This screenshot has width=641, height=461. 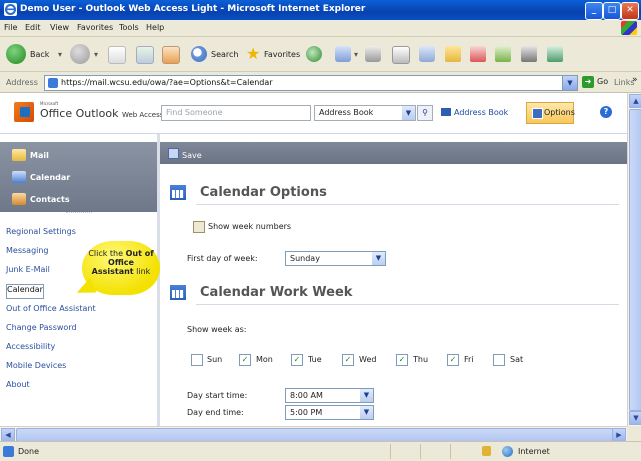 I want to click on minimize-button: _, so click(x=594, y=11).